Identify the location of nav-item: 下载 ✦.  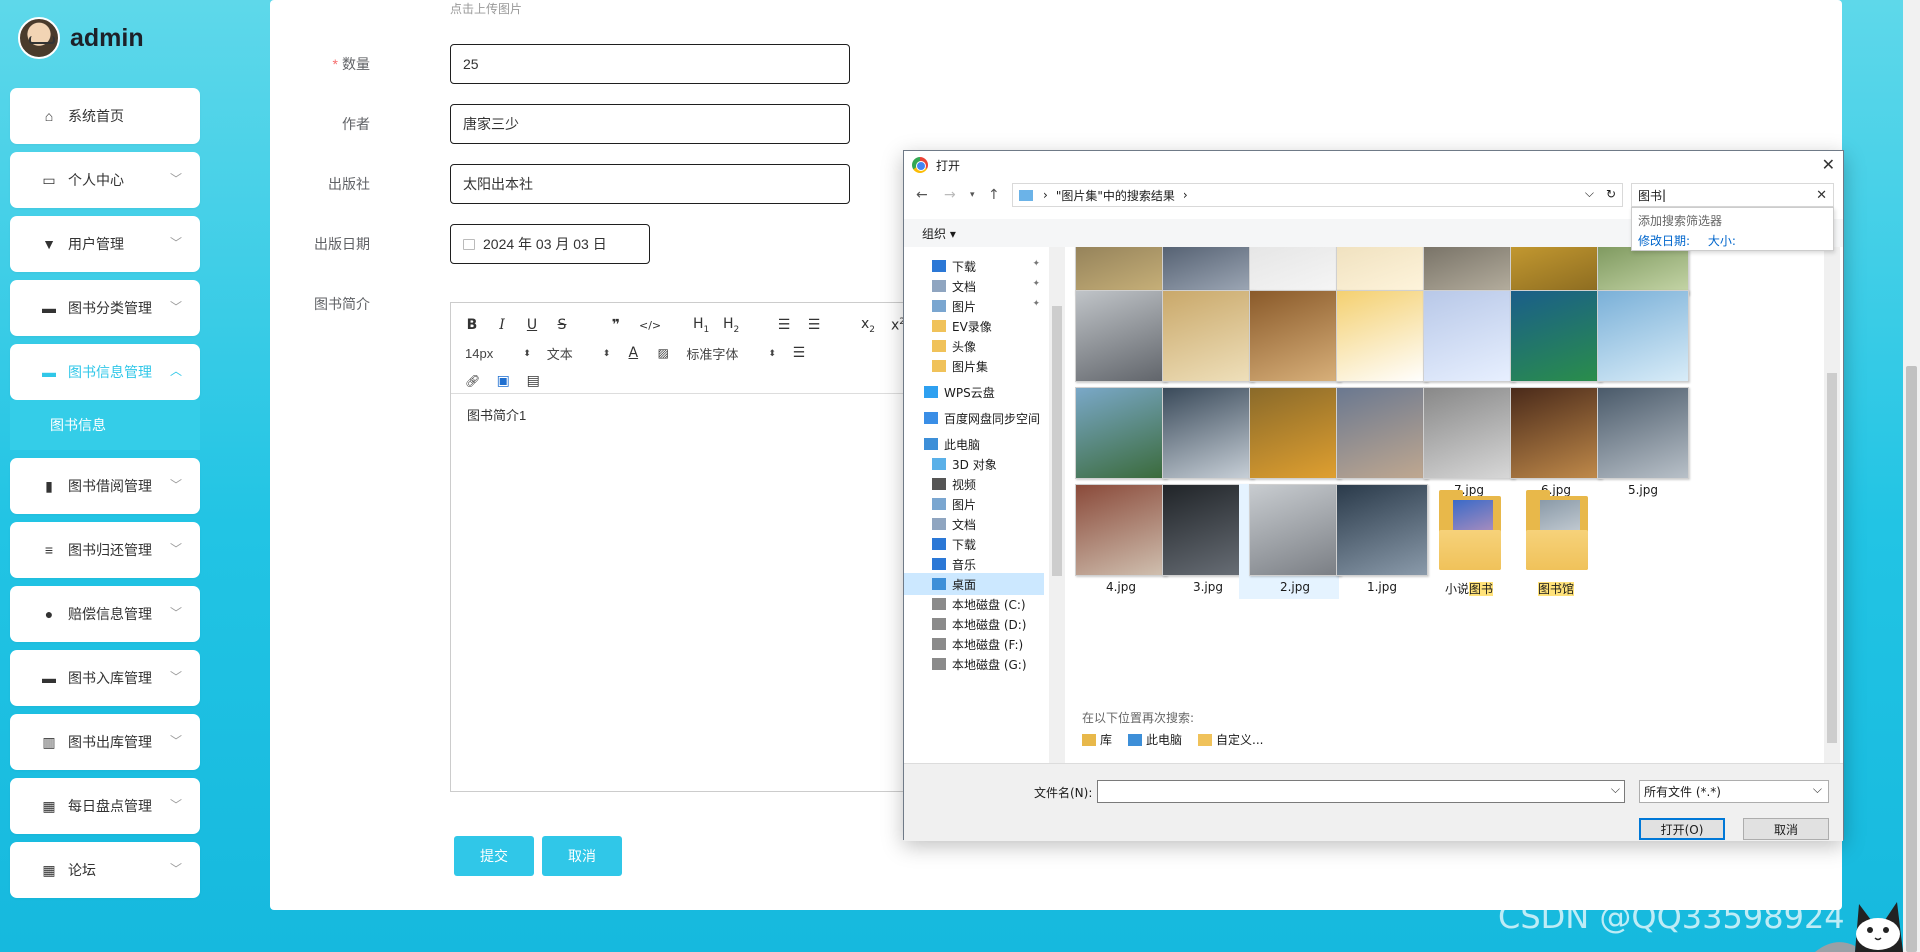
(974, 266).